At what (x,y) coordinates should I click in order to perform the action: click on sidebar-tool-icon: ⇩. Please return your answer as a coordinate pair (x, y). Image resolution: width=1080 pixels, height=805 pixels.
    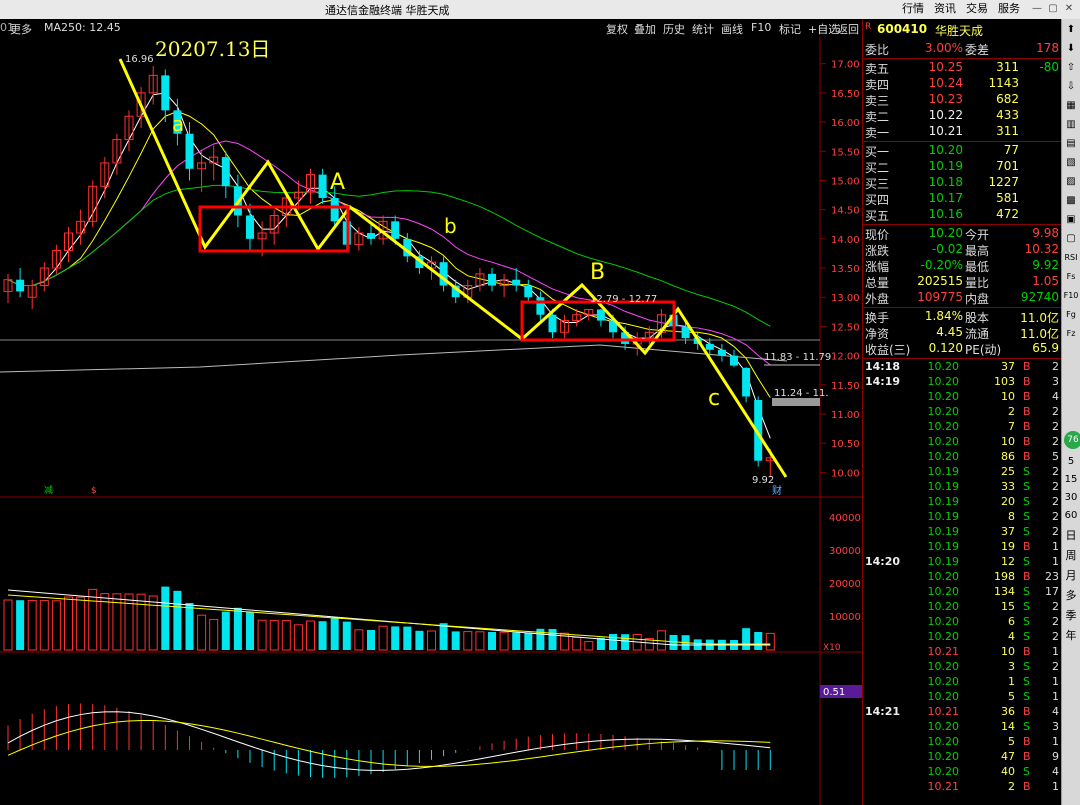
    Looking at the image, I should click on (1071, 87).